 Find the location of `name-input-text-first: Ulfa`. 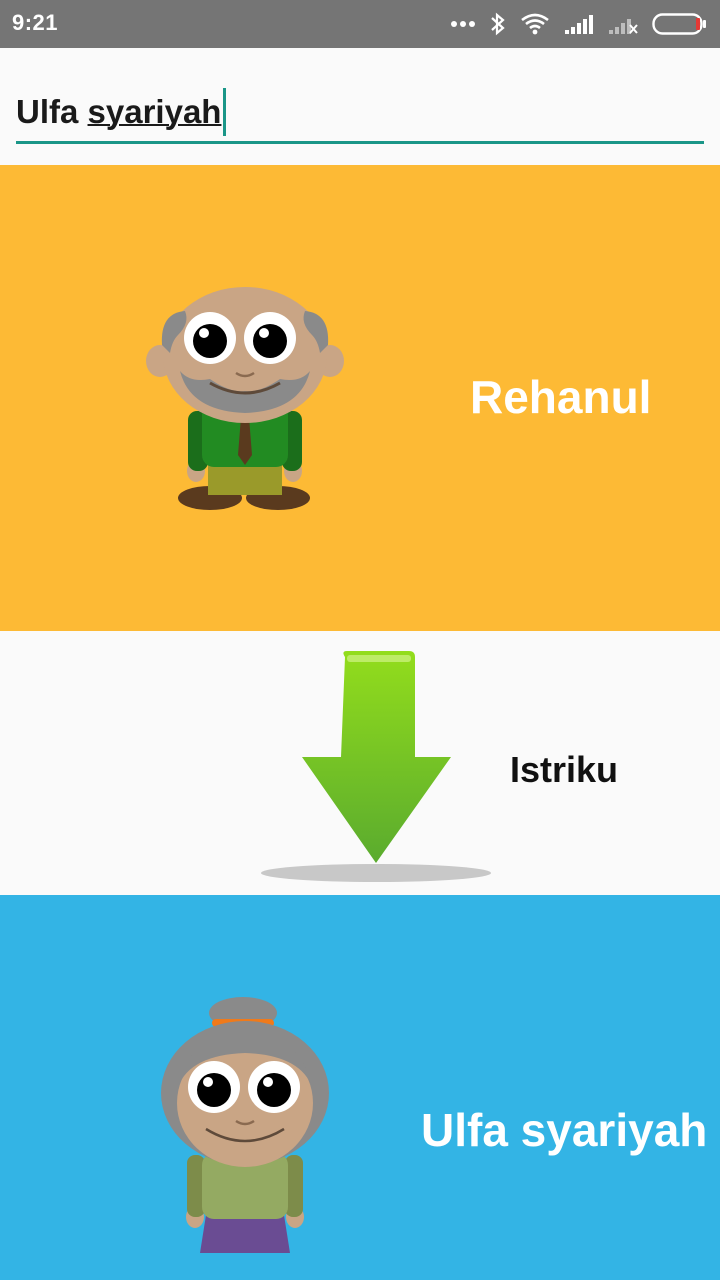

name-input-text-first: Ulfa is located at coordinates (52, 111).